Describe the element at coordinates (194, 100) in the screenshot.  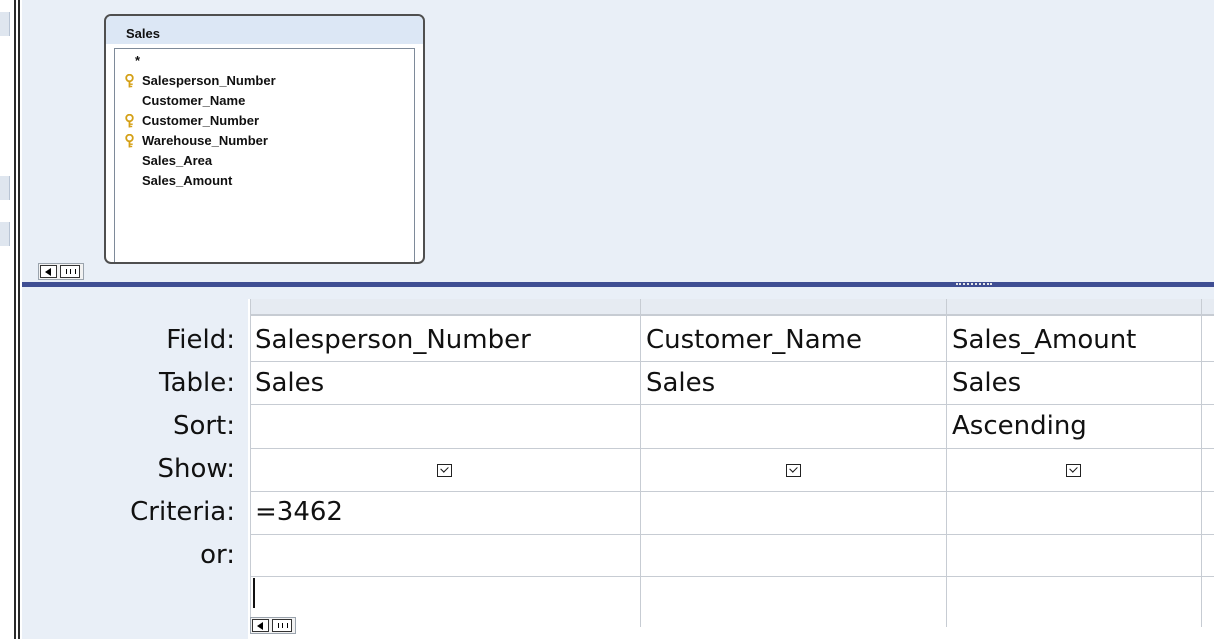
I see `field-list-item-label: Customer_Name` at that location.